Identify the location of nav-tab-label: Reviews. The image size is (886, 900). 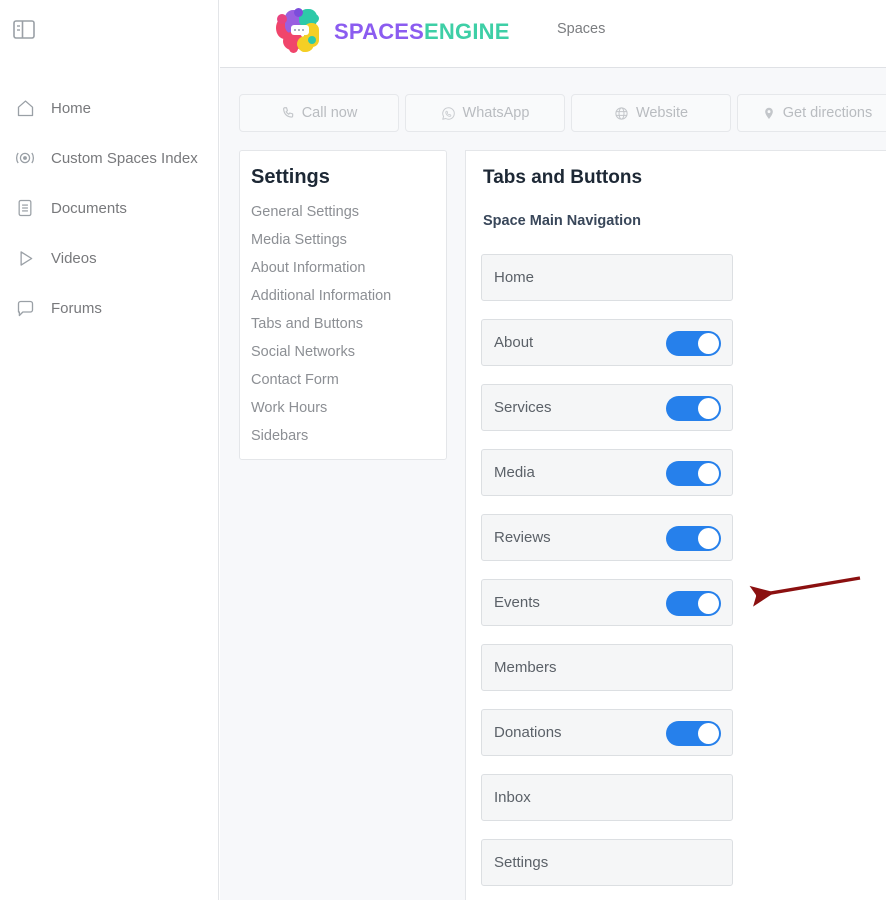
(522, 537).